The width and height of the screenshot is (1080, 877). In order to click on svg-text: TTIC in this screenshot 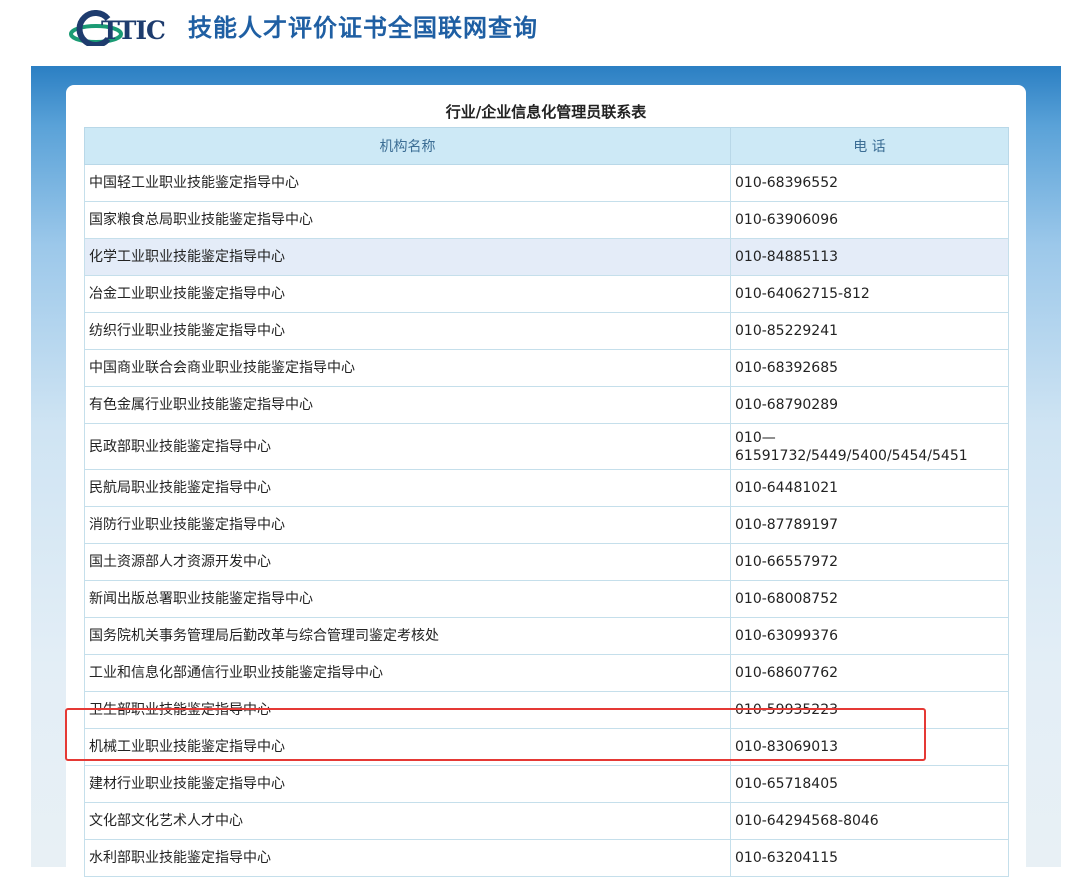, I will do `click(133, 30)`.